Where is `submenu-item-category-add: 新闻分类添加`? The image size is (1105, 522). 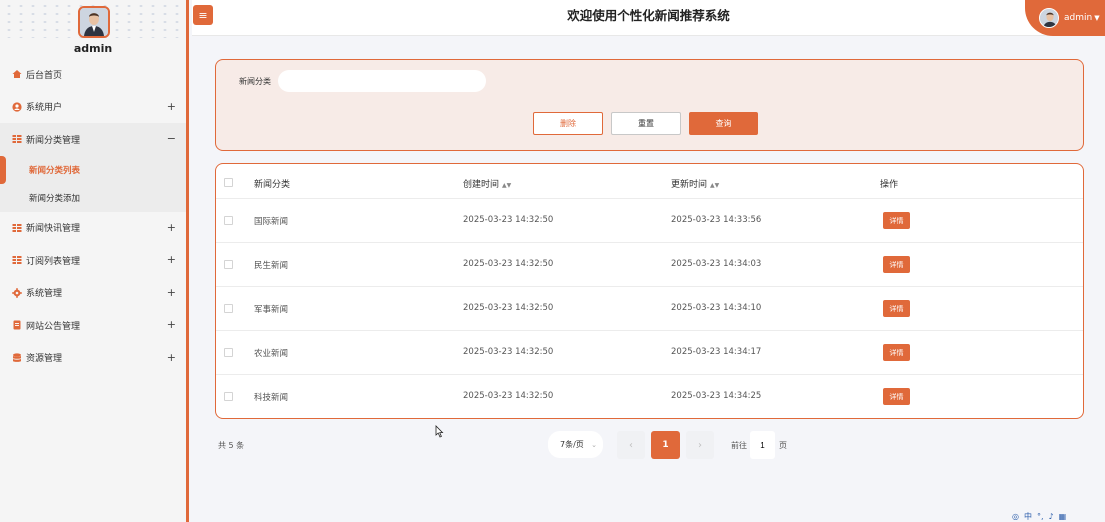
submenu-item-category-add: 新闻分类添加 is located at coordinates (93, 198).